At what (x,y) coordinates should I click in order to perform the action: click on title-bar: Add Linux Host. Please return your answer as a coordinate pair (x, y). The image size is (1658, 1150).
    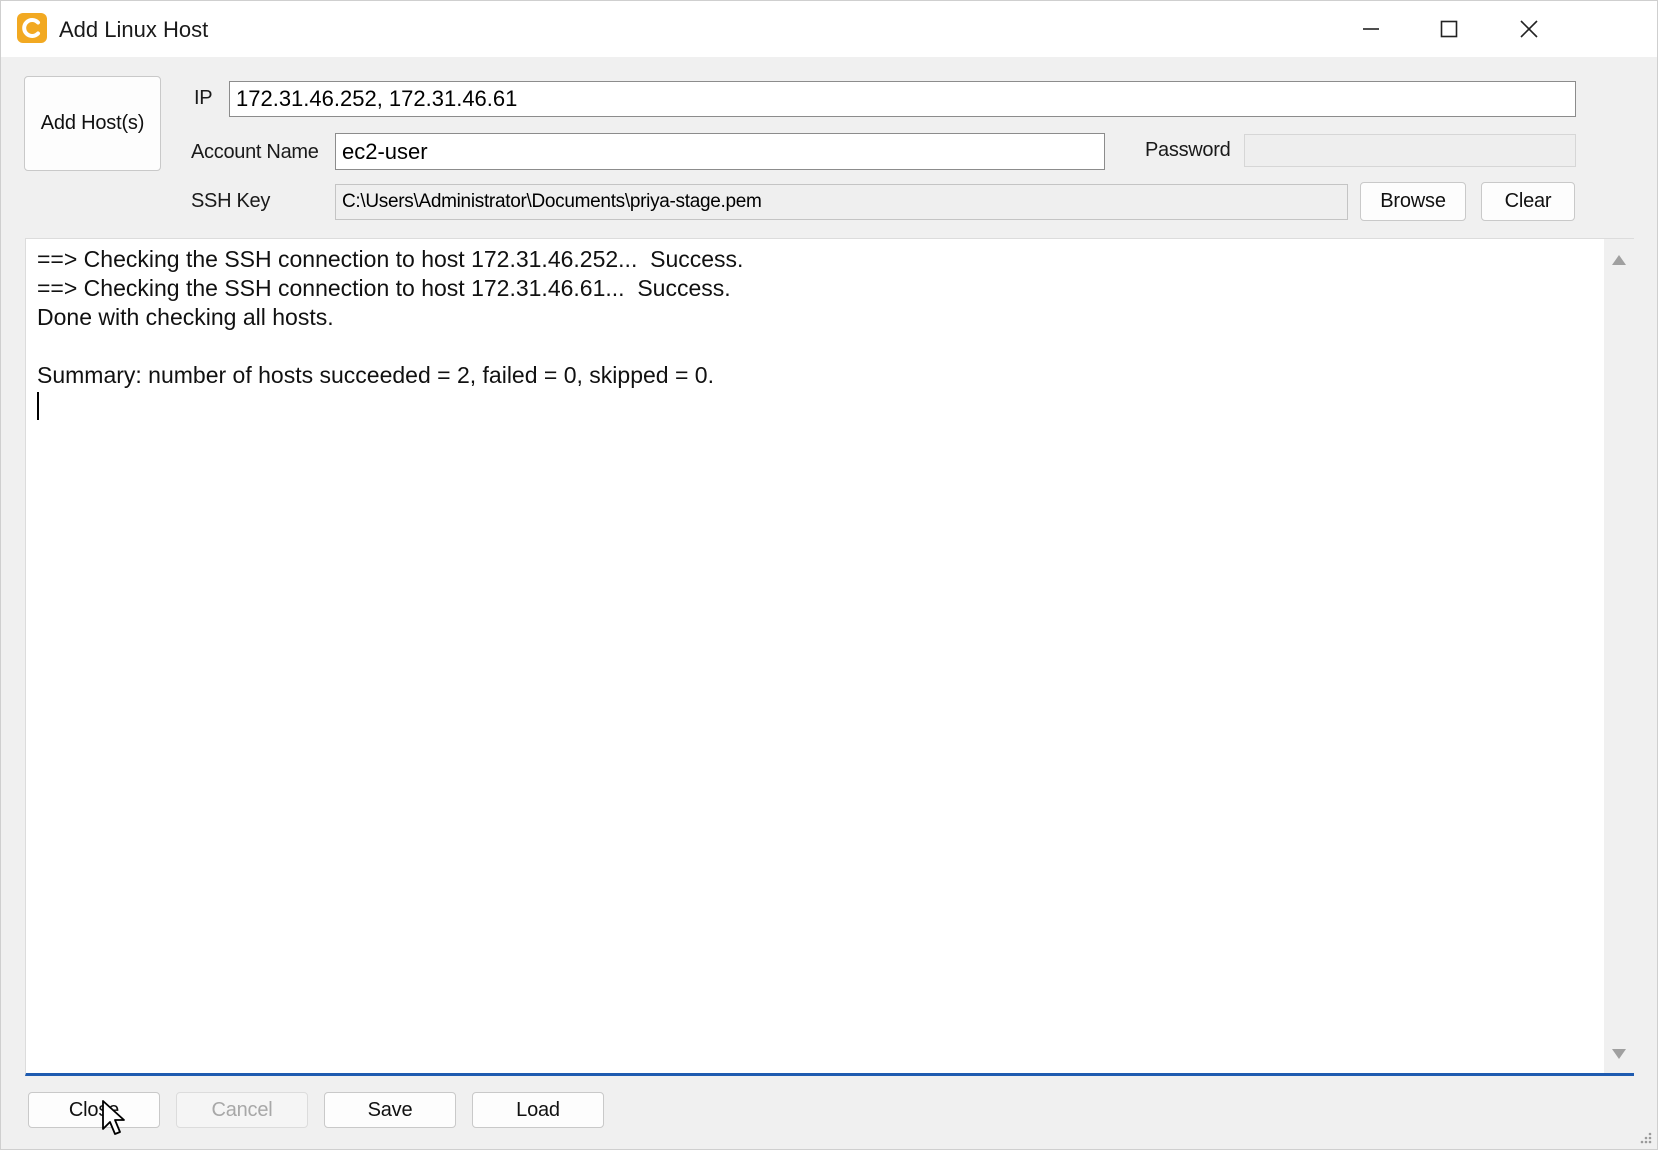
    Looking at the image, I should click on (829, 29).